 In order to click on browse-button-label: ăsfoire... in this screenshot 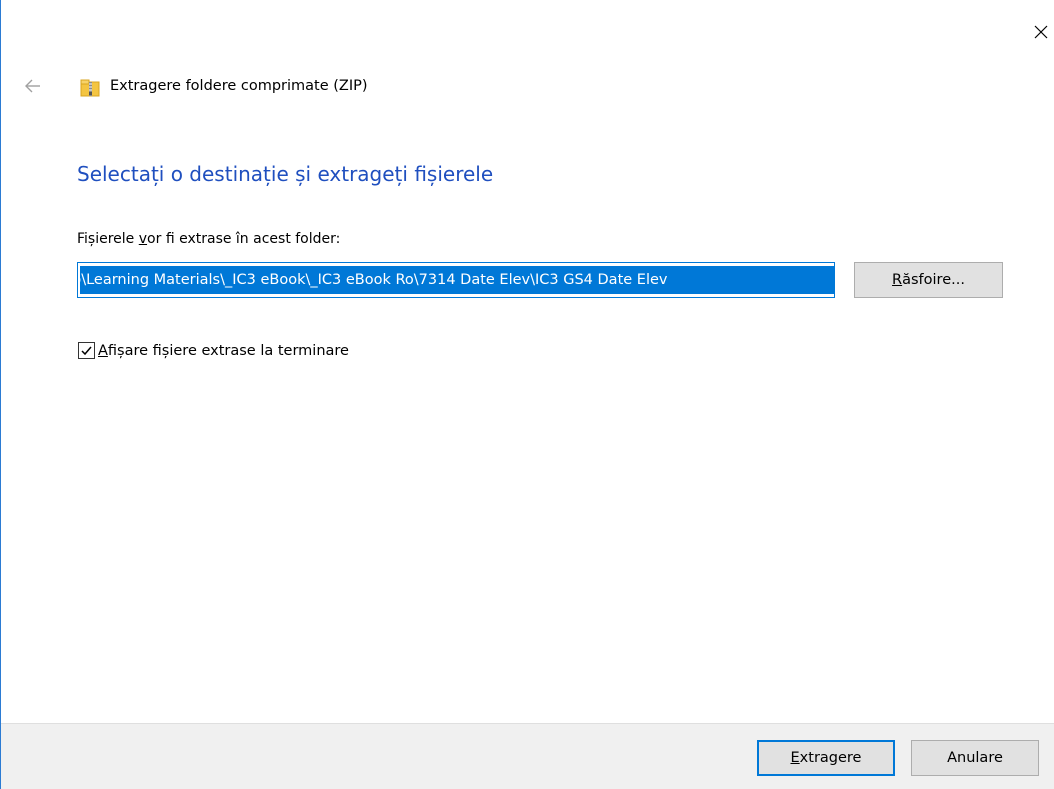, I will do `click(933, 280)`.